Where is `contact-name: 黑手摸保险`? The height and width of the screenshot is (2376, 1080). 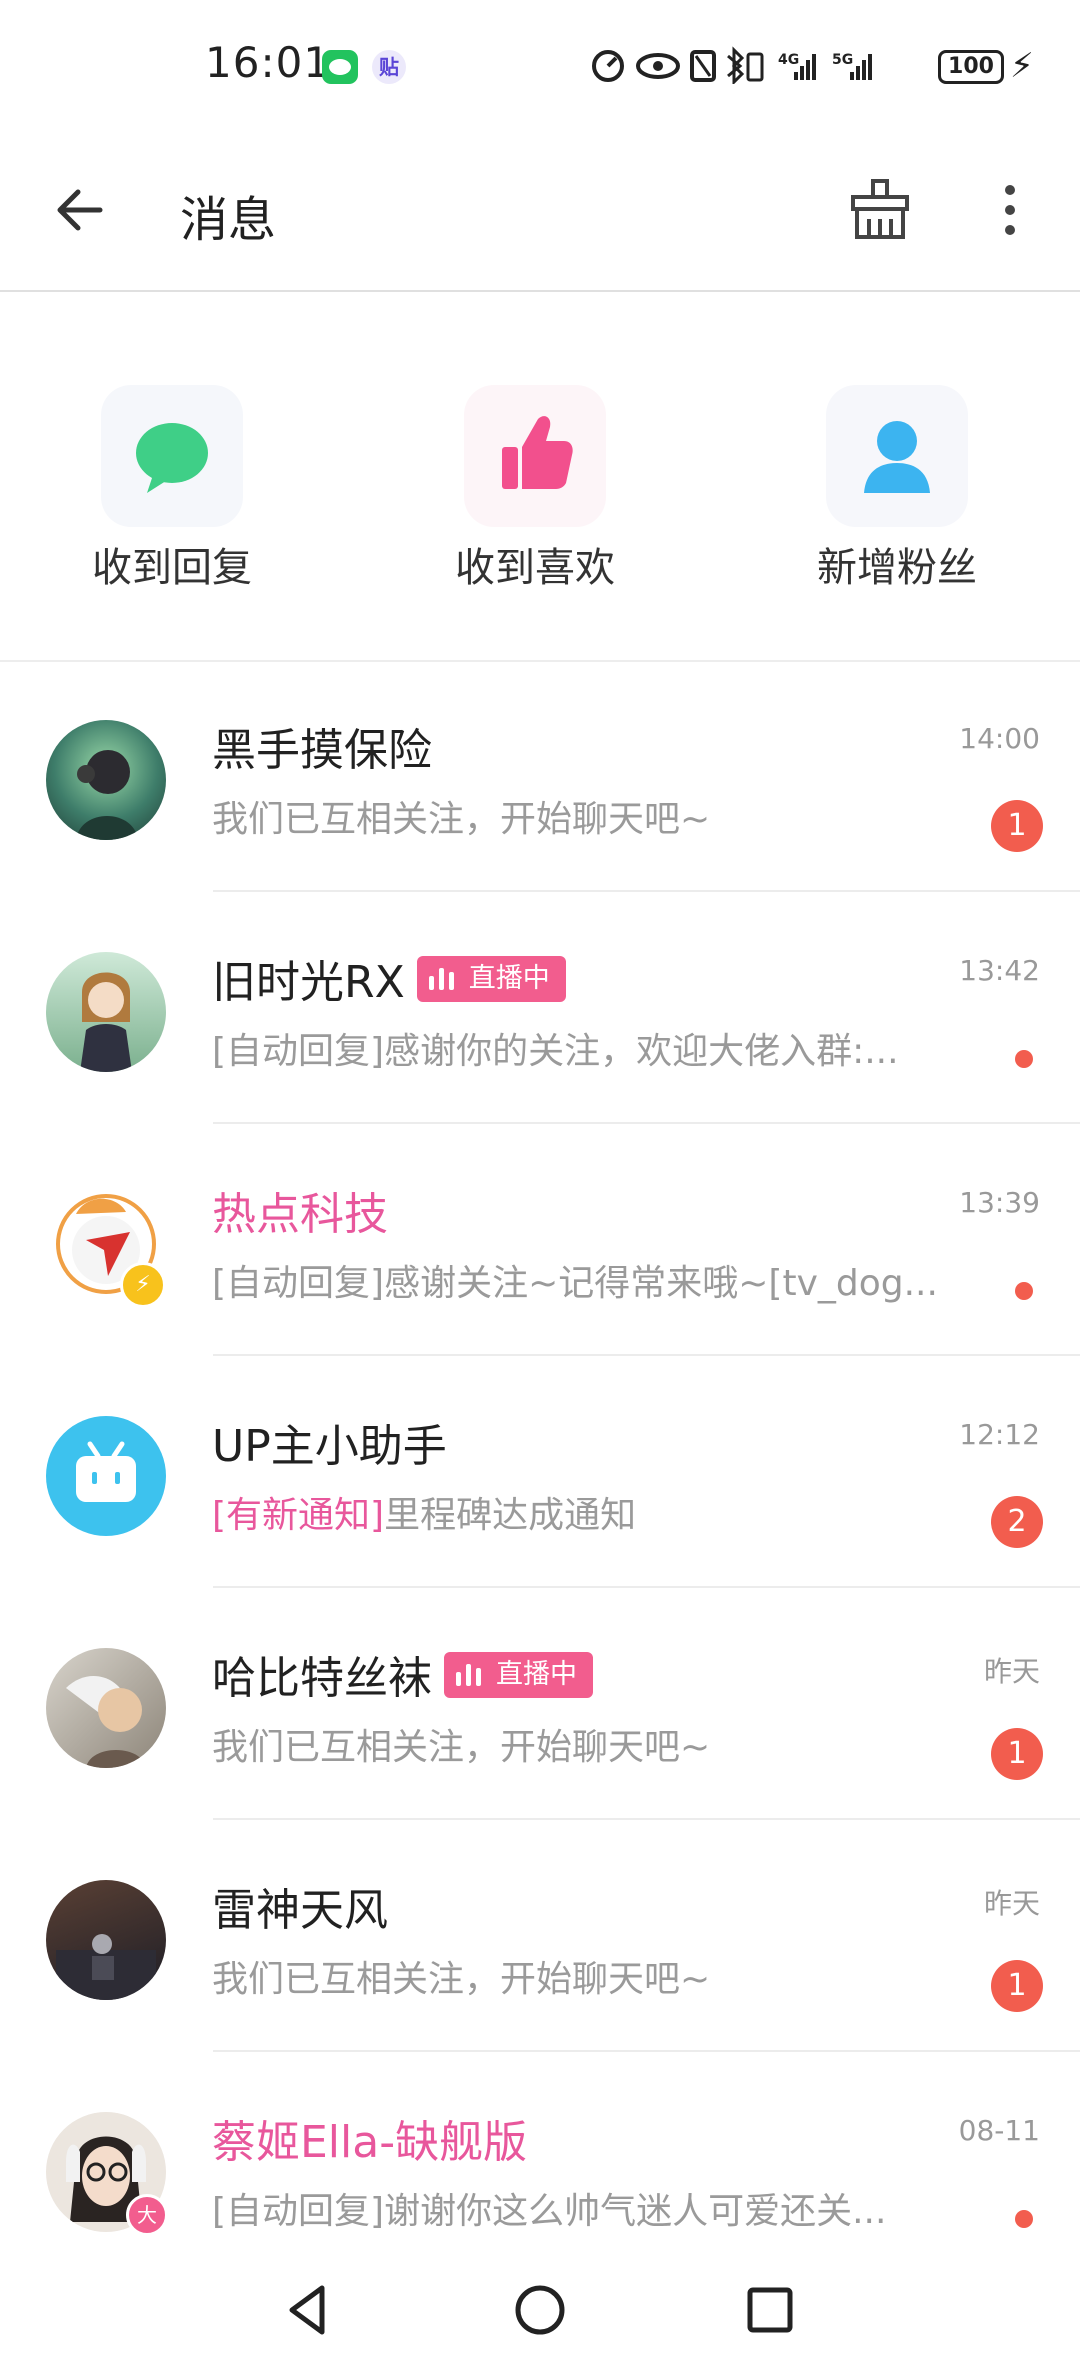 contact-name: 黑手摸保险 is located at coordinates (322, 750).